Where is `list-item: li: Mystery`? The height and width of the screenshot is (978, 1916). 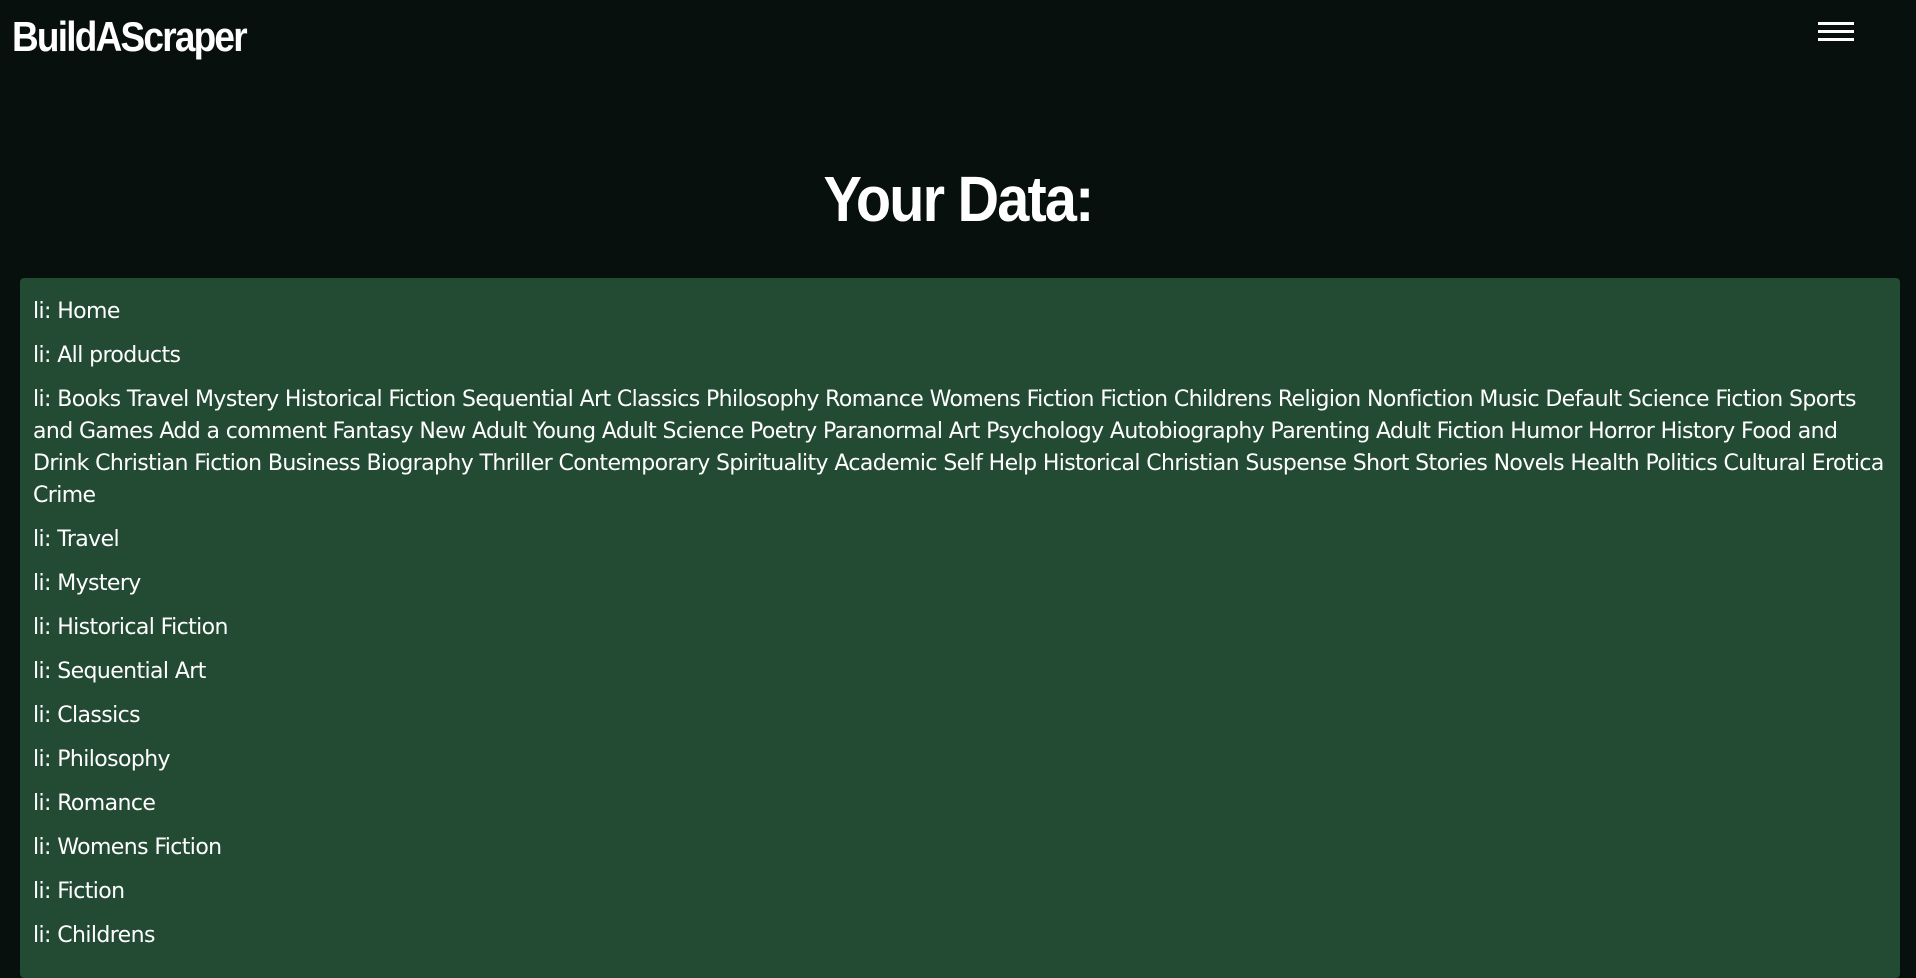
list-item: li: Mystery is located at coordinates (87, 583).